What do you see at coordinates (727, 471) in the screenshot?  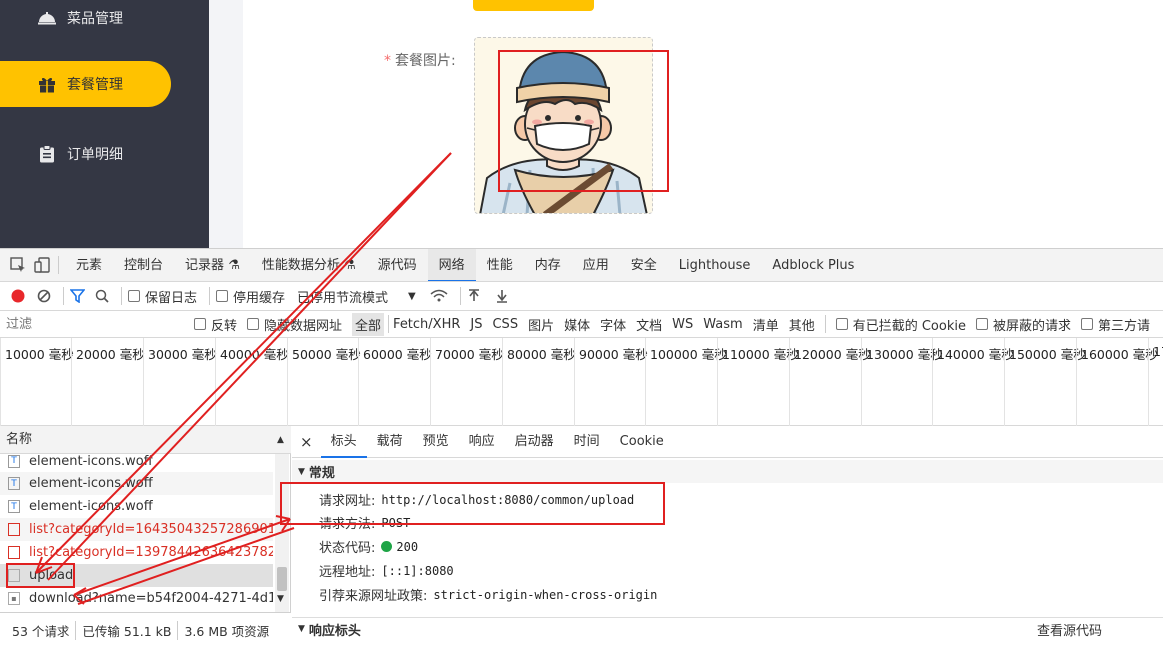 I see `general-section-header: ▼ 常规` at bounding box center [727, 471].